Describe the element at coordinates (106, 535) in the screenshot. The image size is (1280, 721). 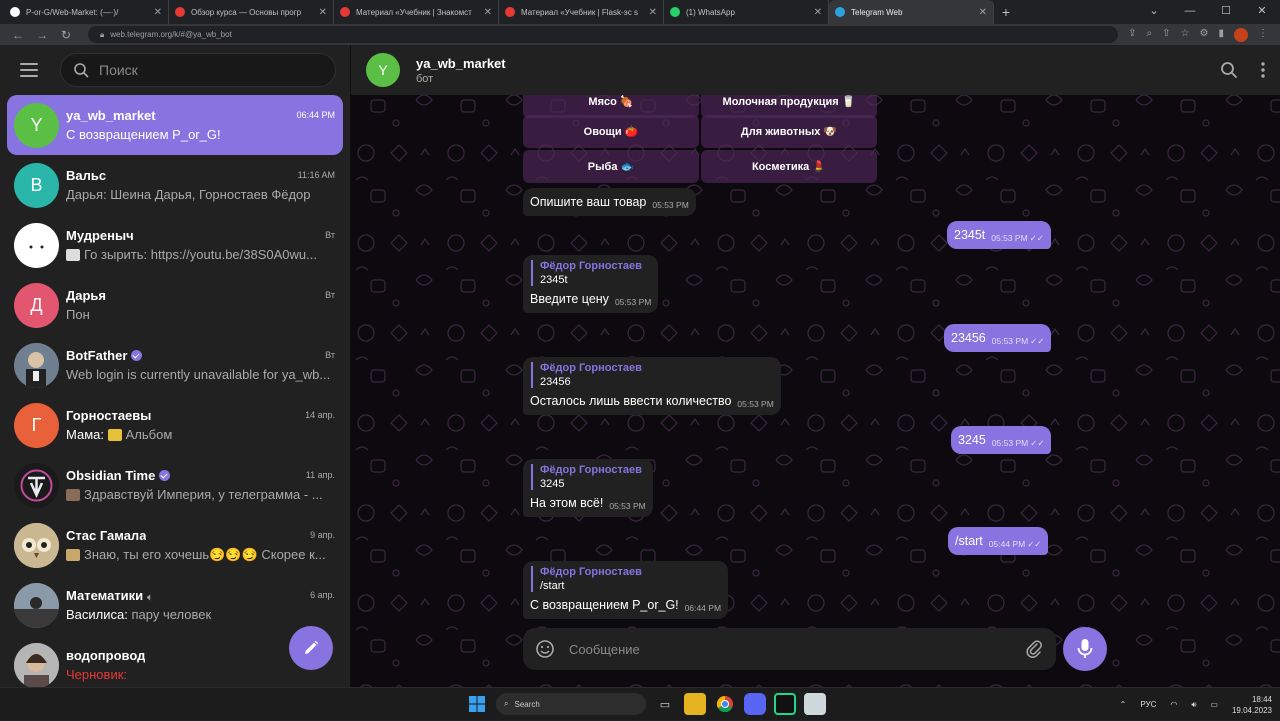
I see `chat-name: Стас Гамала` at that location.